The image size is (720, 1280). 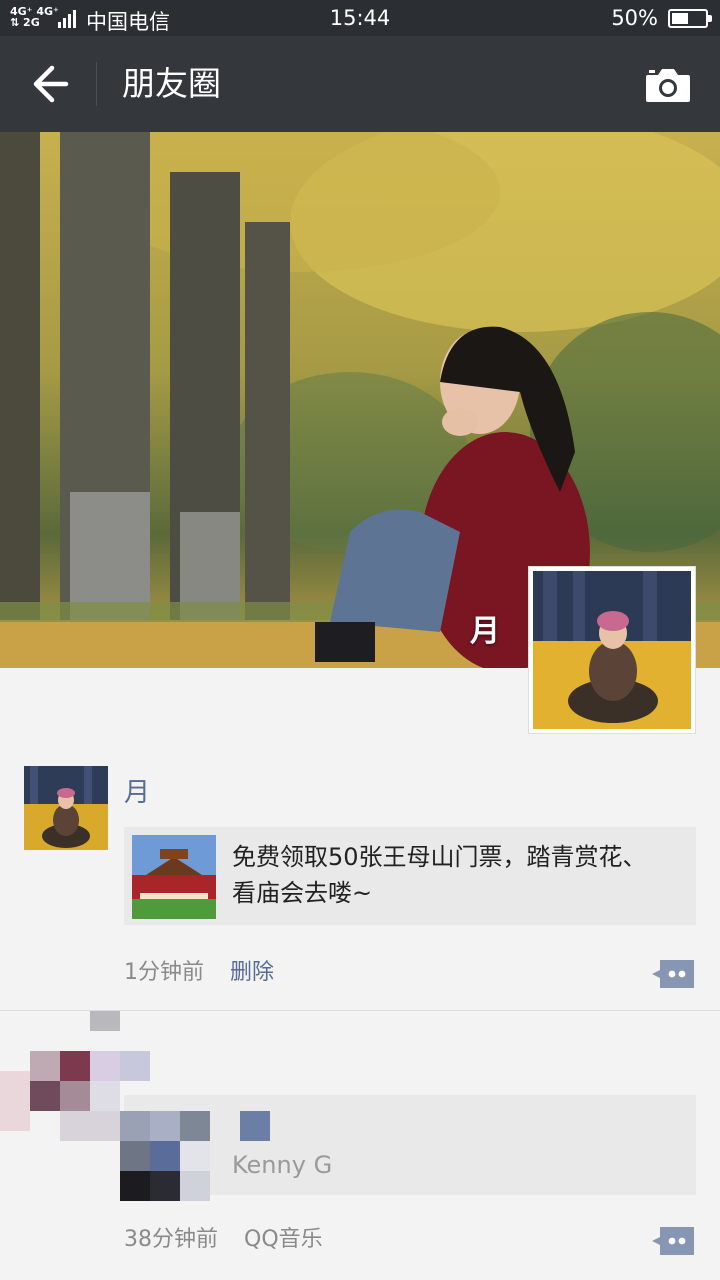 I want to click on profile-avatar, so click(x=612, y=650).